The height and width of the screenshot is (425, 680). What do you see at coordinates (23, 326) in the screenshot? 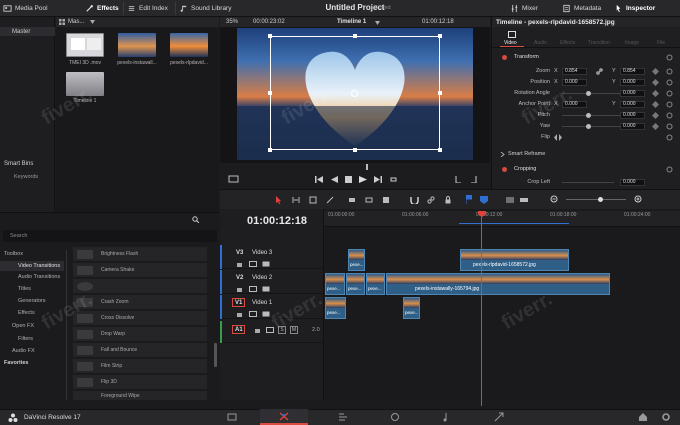
I see `category-open-fx: Open FX` at bounding box center [23, 326].